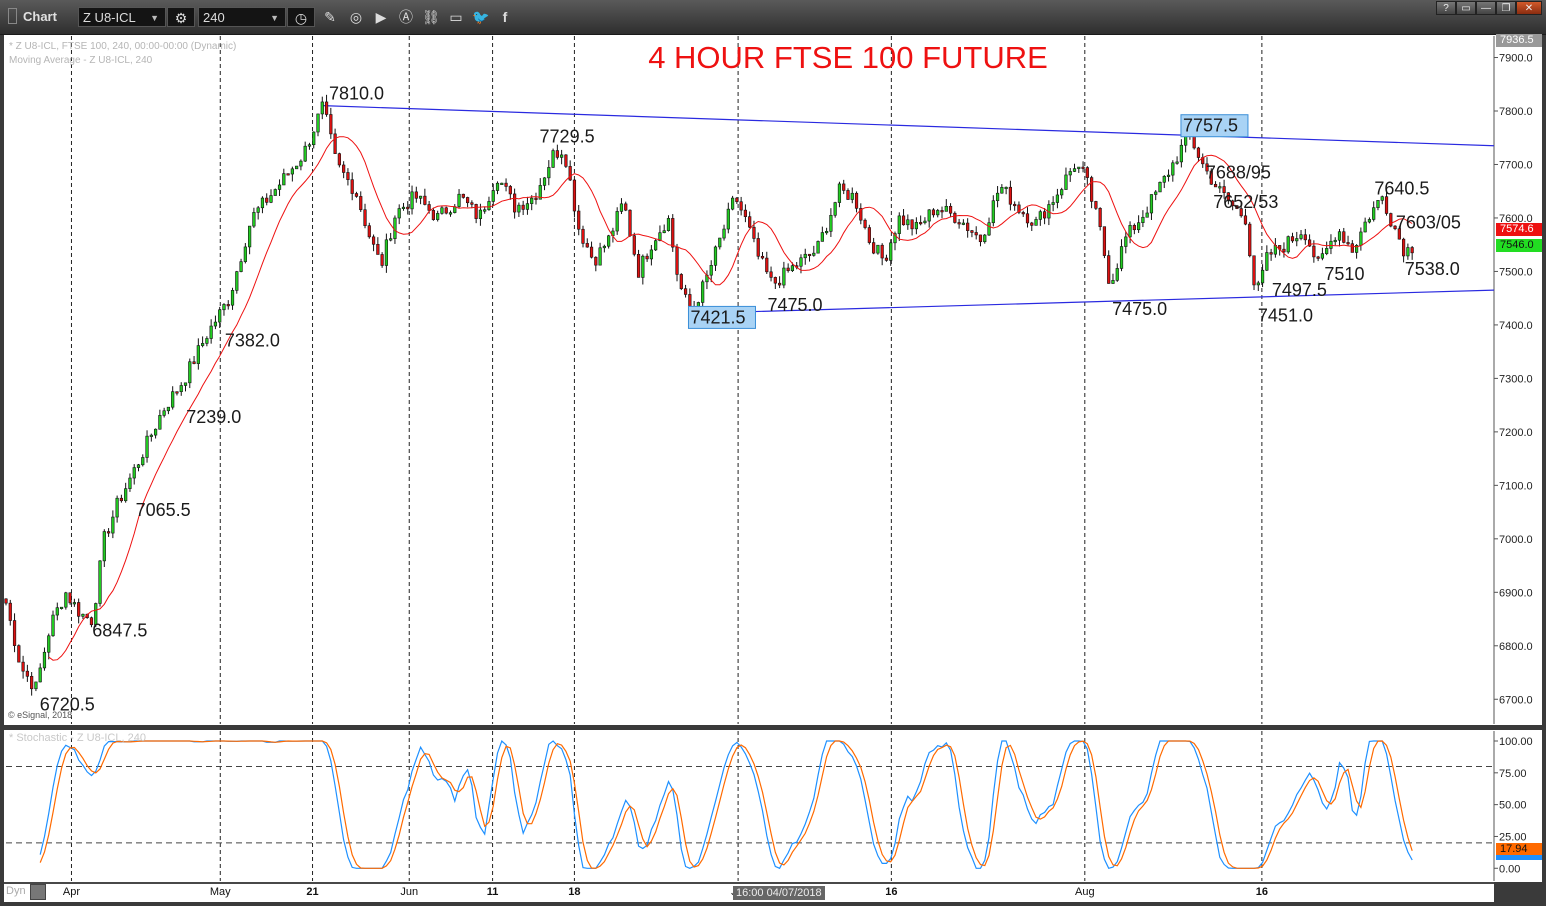  Describe the element at coordinates (1261, 892) in the screenshot. I see `time-tick-label: 16` at that location.